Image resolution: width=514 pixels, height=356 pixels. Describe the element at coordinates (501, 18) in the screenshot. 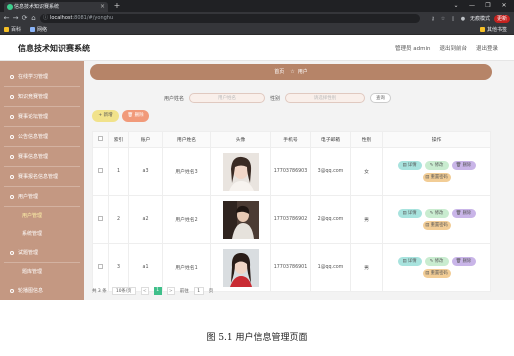

I see `update-button: 更新` at that location.